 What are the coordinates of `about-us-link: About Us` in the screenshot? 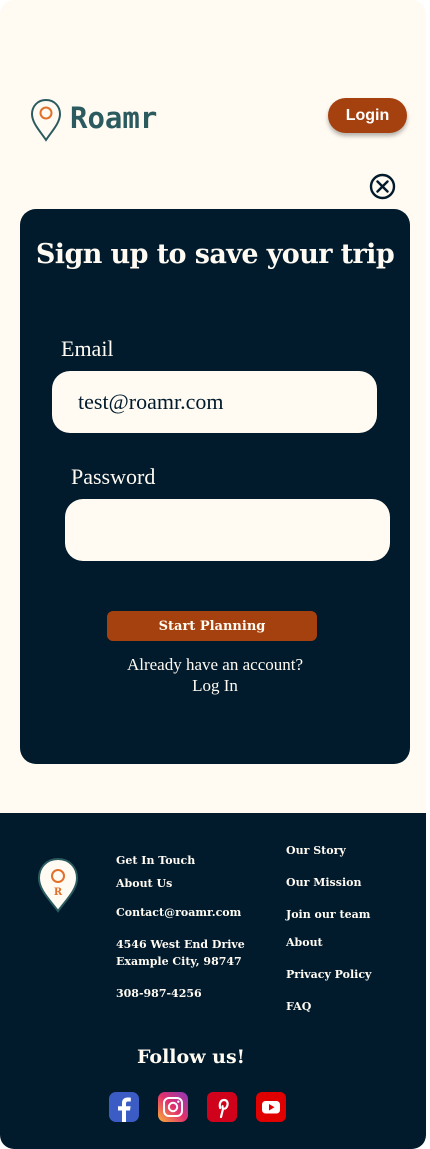 It's located at (144, 884).